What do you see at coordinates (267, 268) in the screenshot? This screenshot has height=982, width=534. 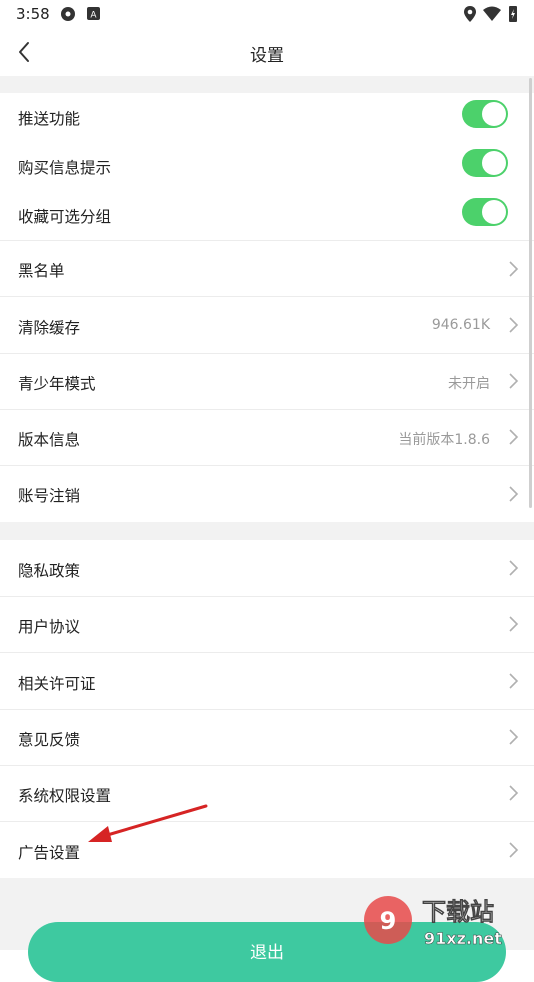 I see `settings-row-blacklist: 黑名单` at bounding box center [267, 268].